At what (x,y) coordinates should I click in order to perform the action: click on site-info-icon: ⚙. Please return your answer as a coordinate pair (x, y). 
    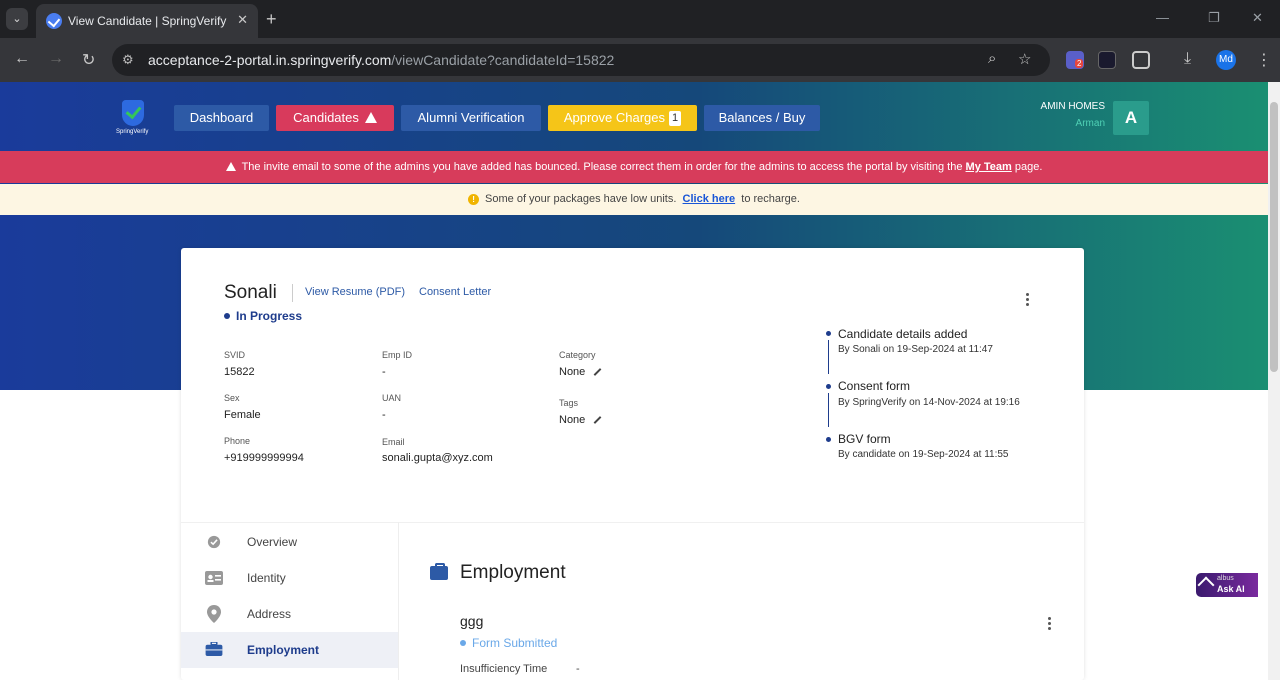
    Looking at the image, I should click on (128, 60).